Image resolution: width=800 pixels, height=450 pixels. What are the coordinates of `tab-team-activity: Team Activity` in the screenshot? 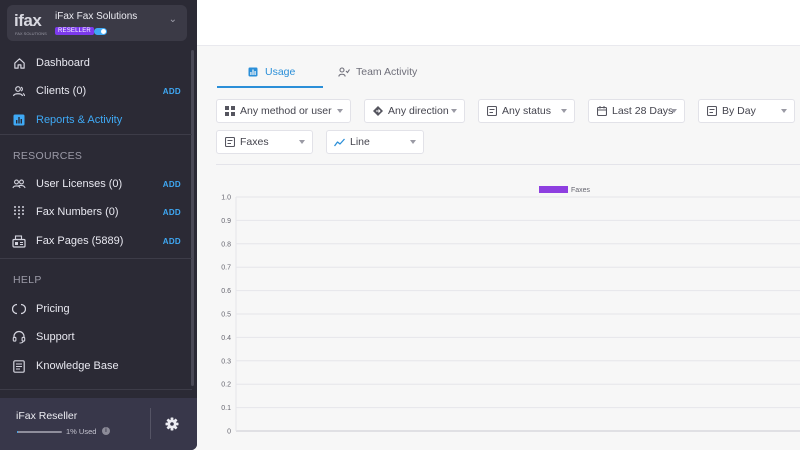 It's located at (377, 72).